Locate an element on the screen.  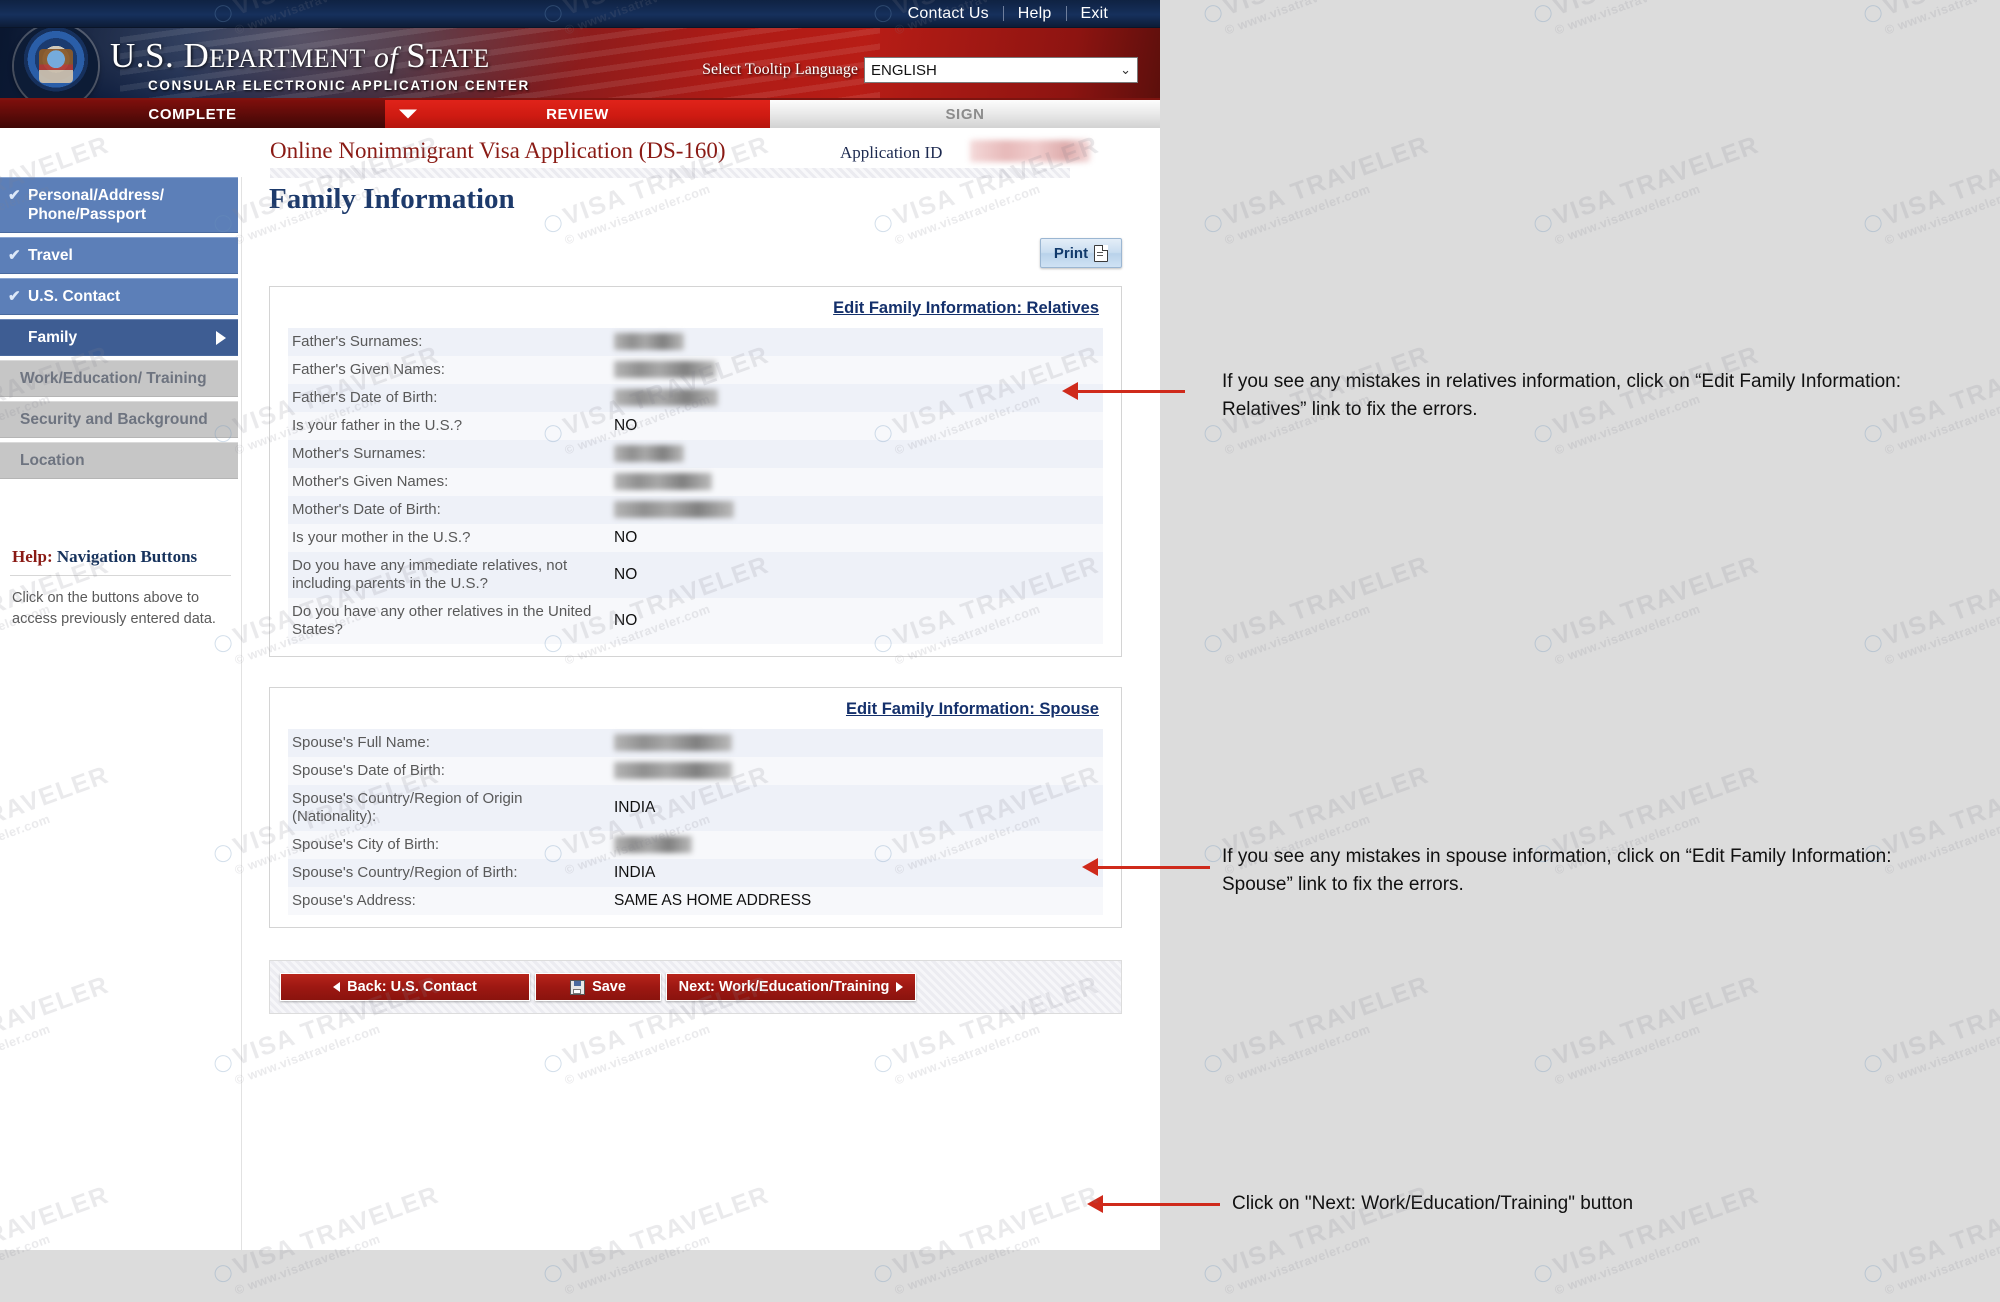
sidebar-item-label: Family is located at coordinates (53, 337).